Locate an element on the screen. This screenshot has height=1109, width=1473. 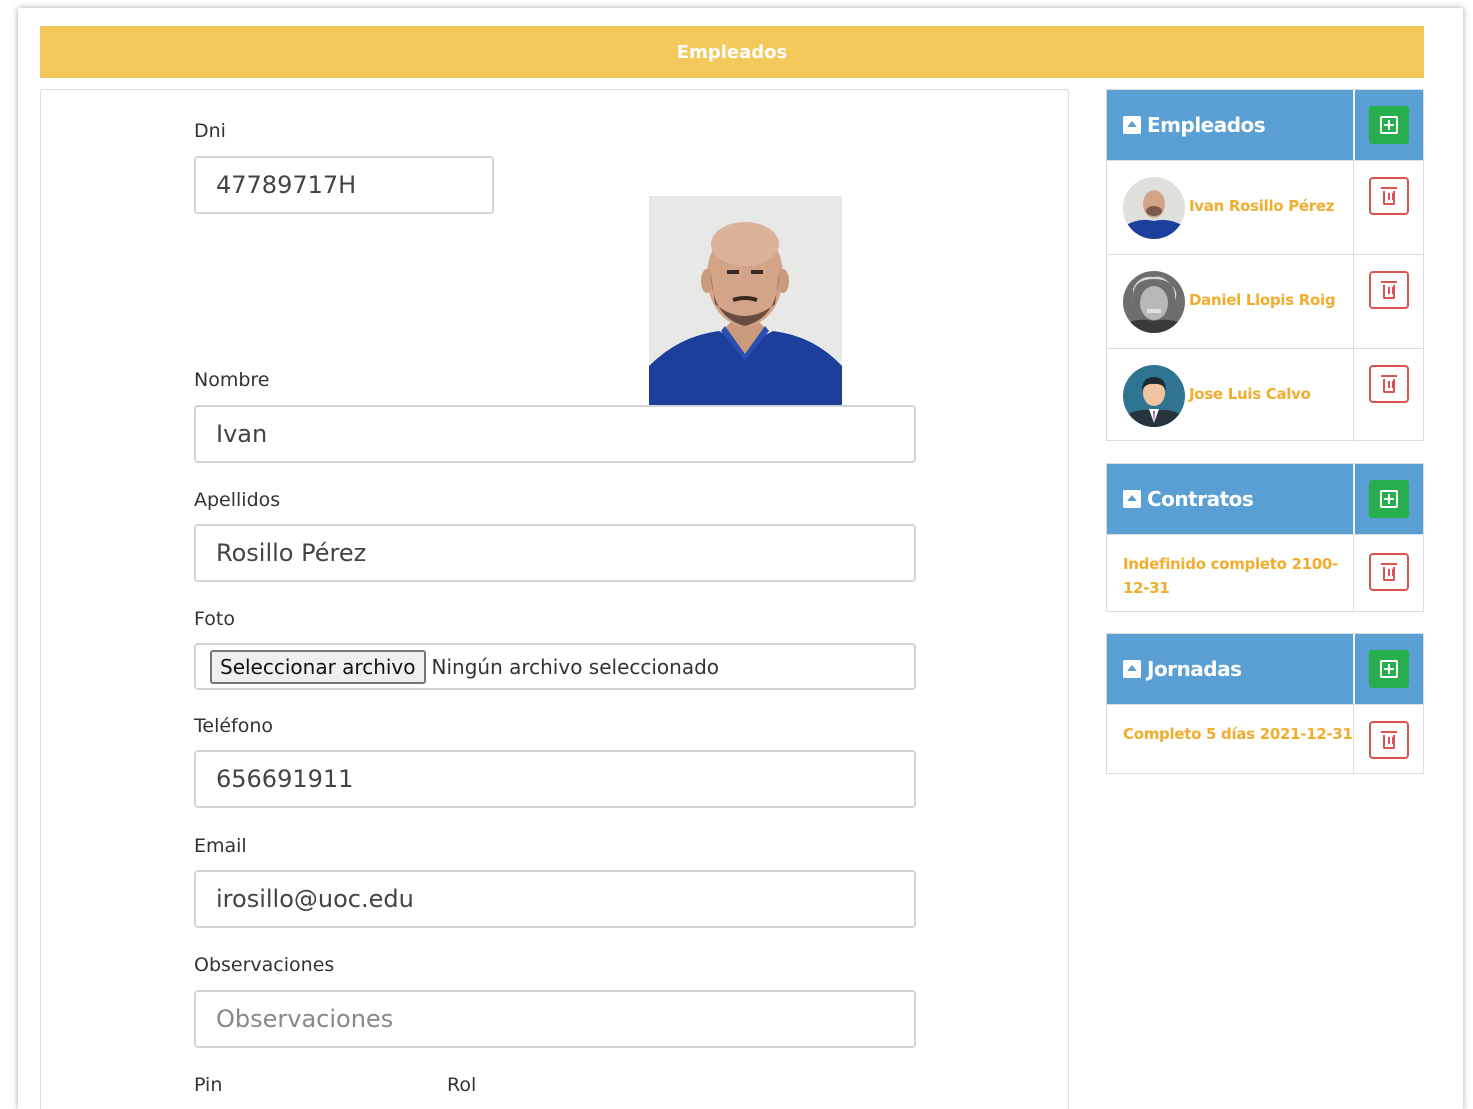
select-file-button: Seleccionar archivo is located at coordinates (318, 666).